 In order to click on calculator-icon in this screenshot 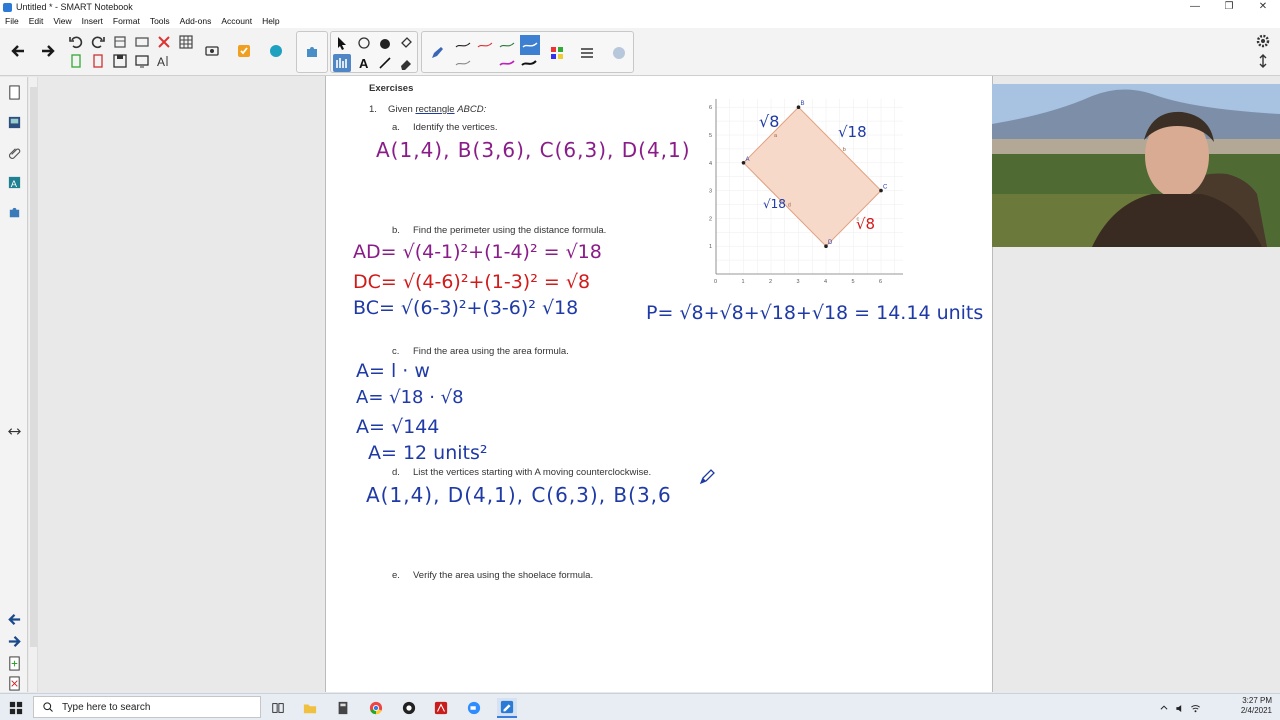, I will do `click(343, 708)`.